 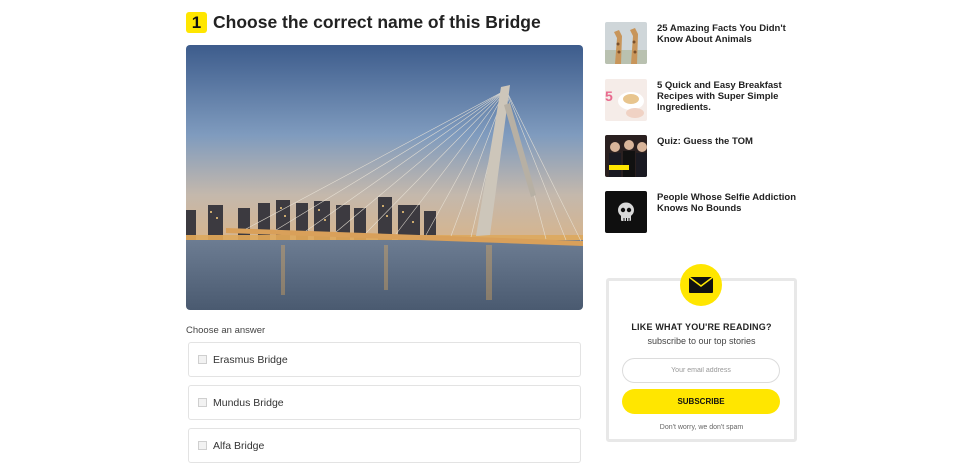 I want to click on breakfast-photo-icon: 5, so click(x=626, y=100).